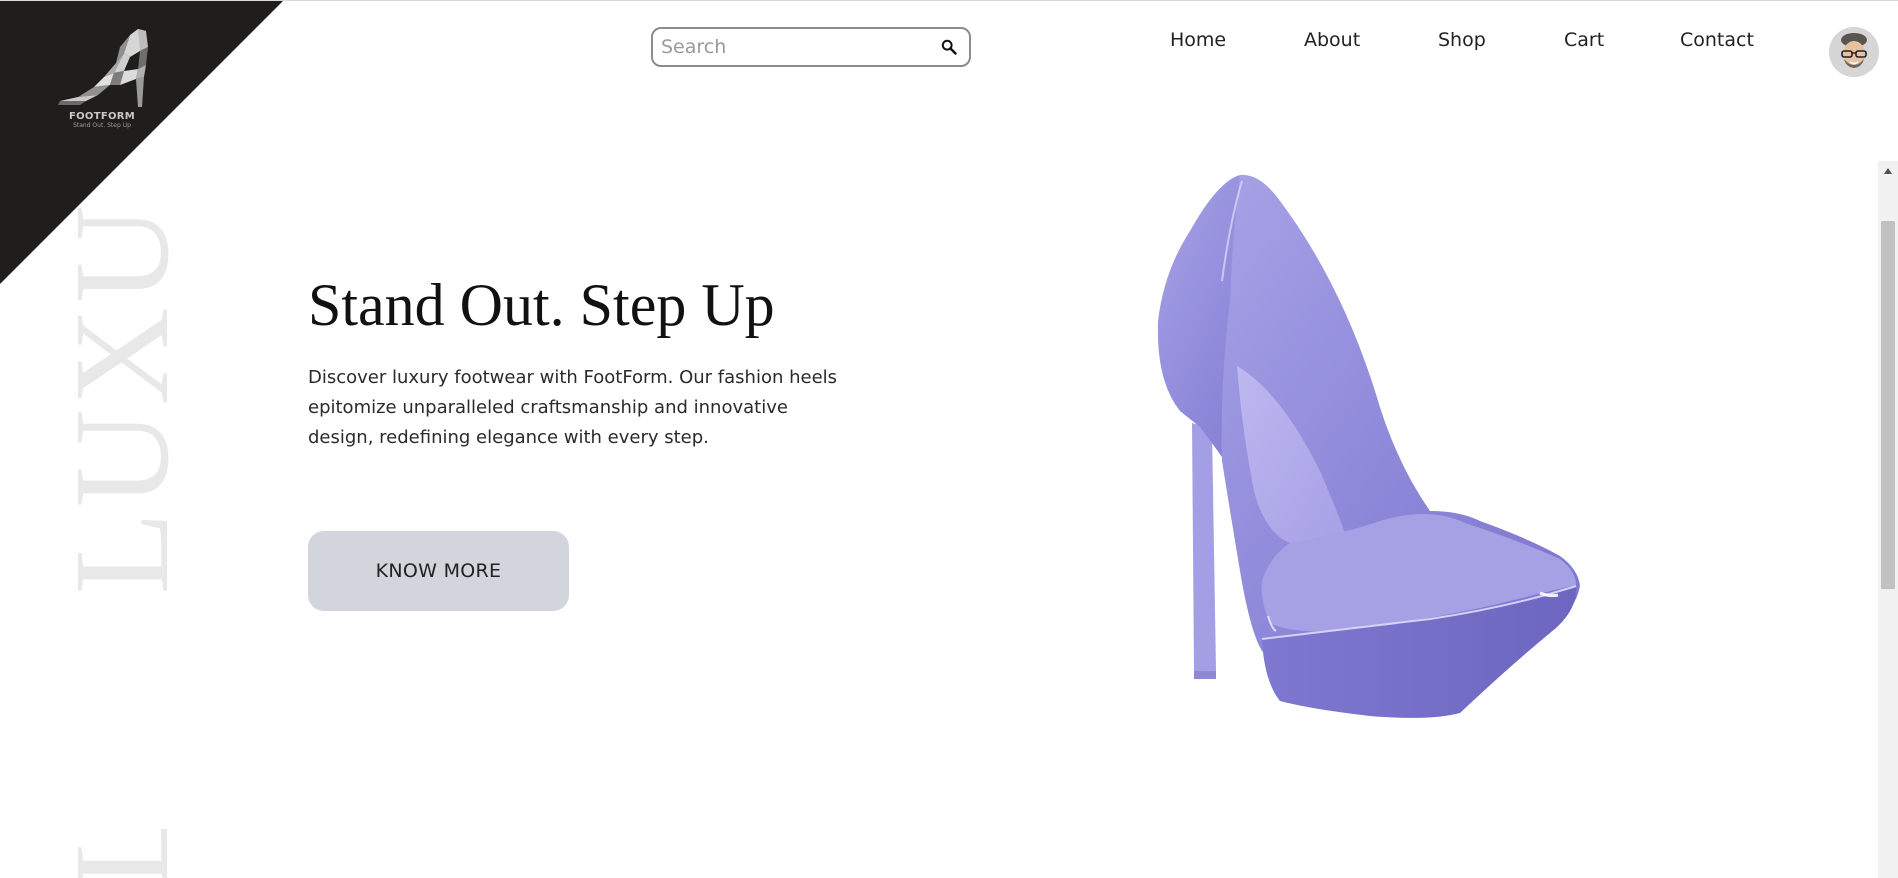  What do you see at coordinates (102, 125) in the screenshot?
I see `brand-tagline: Stand Out. Step Up` at bounding box center [102, 125].